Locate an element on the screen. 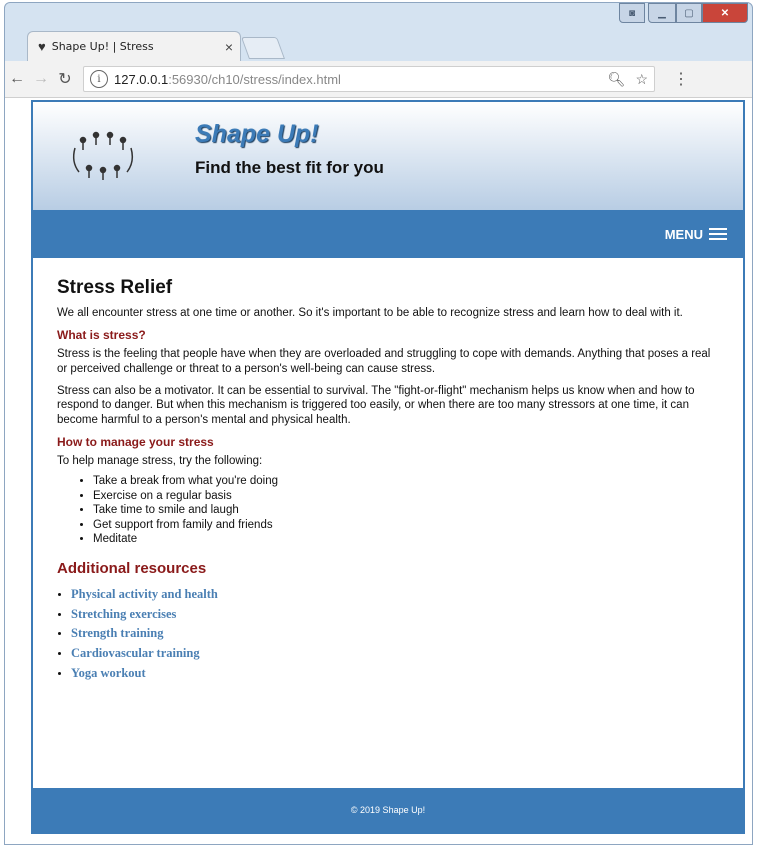 The width and height of the screenshot is (757, 847). heart-favicon-icon: ♥ is located at coordinates (42, 46).